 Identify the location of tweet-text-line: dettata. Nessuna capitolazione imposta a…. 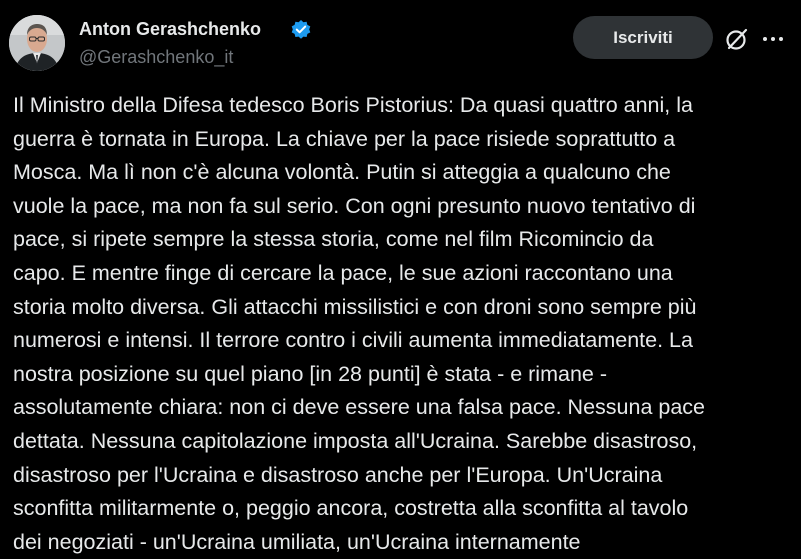
(355, 440).